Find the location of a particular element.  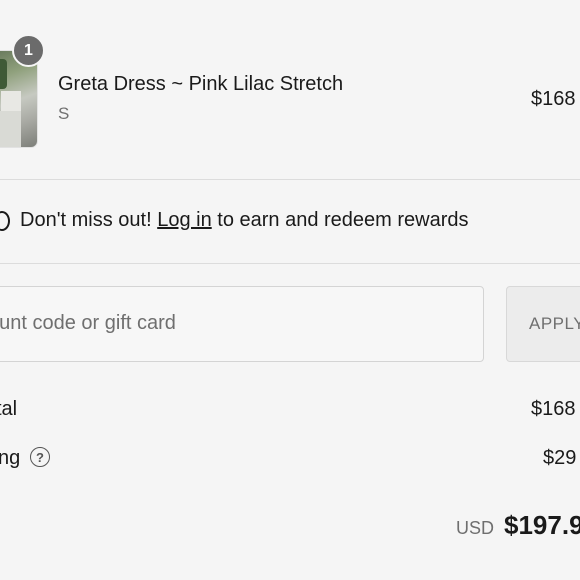

rewards-suffix: to earn and redeem rewards is located at coordinates (340, 220).